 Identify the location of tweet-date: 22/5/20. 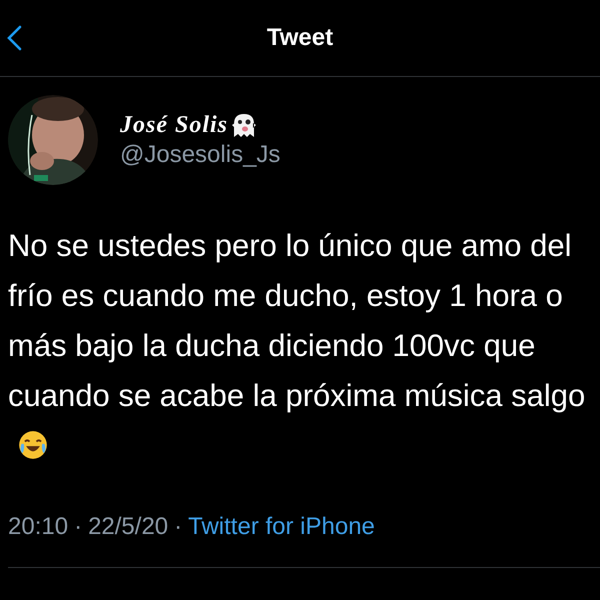
(128, 527).